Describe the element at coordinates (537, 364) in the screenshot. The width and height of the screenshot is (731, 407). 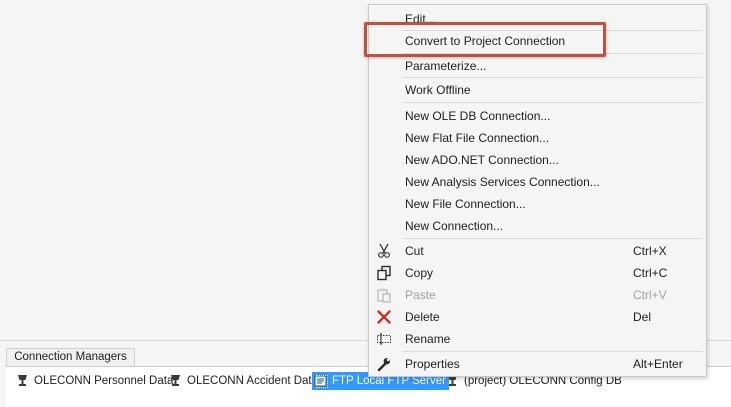
I see `menu-item-properties: Properties Alt+Enter` at that location.